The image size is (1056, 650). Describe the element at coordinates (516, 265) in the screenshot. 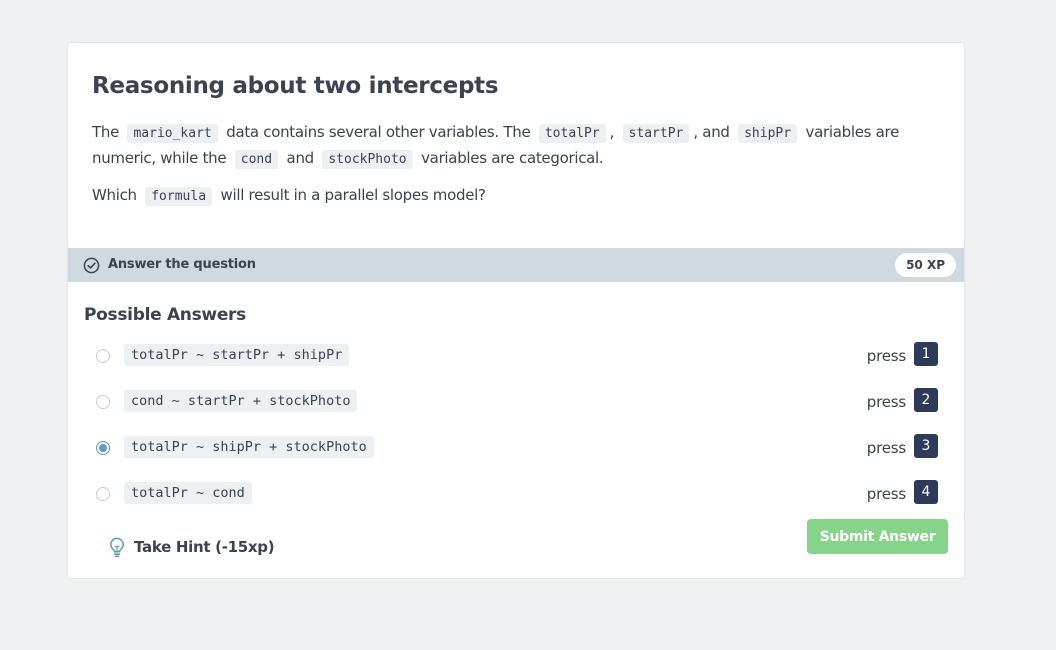

I see `answer-question-bar: Answer the question 50 XP` at that location.